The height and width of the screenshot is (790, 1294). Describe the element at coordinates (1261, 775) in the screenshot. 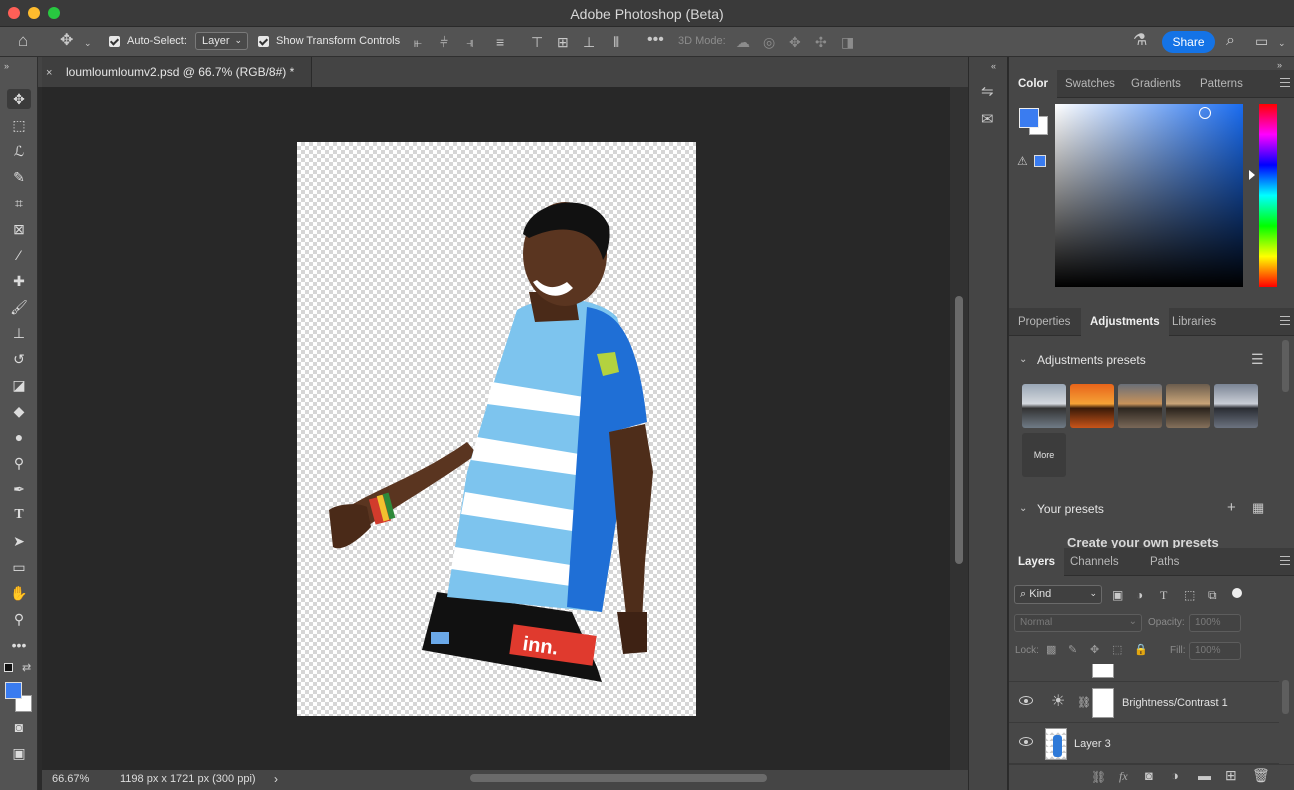

I see `delete-layer-icon: 🗑` at that location.